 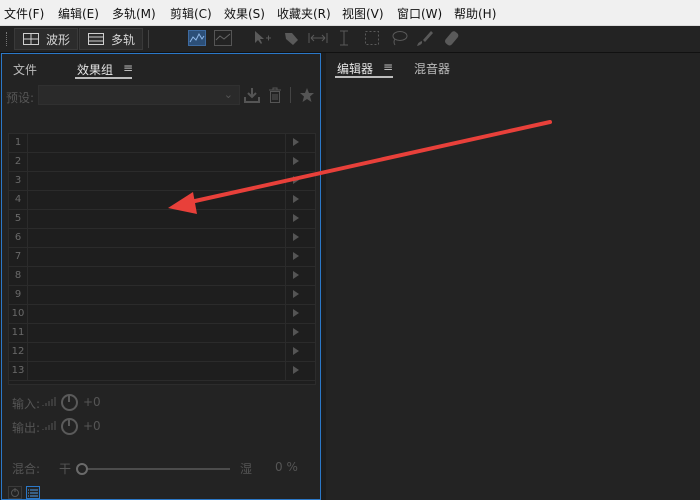 I want to click on brush-icon, so click(x=425, y=38).